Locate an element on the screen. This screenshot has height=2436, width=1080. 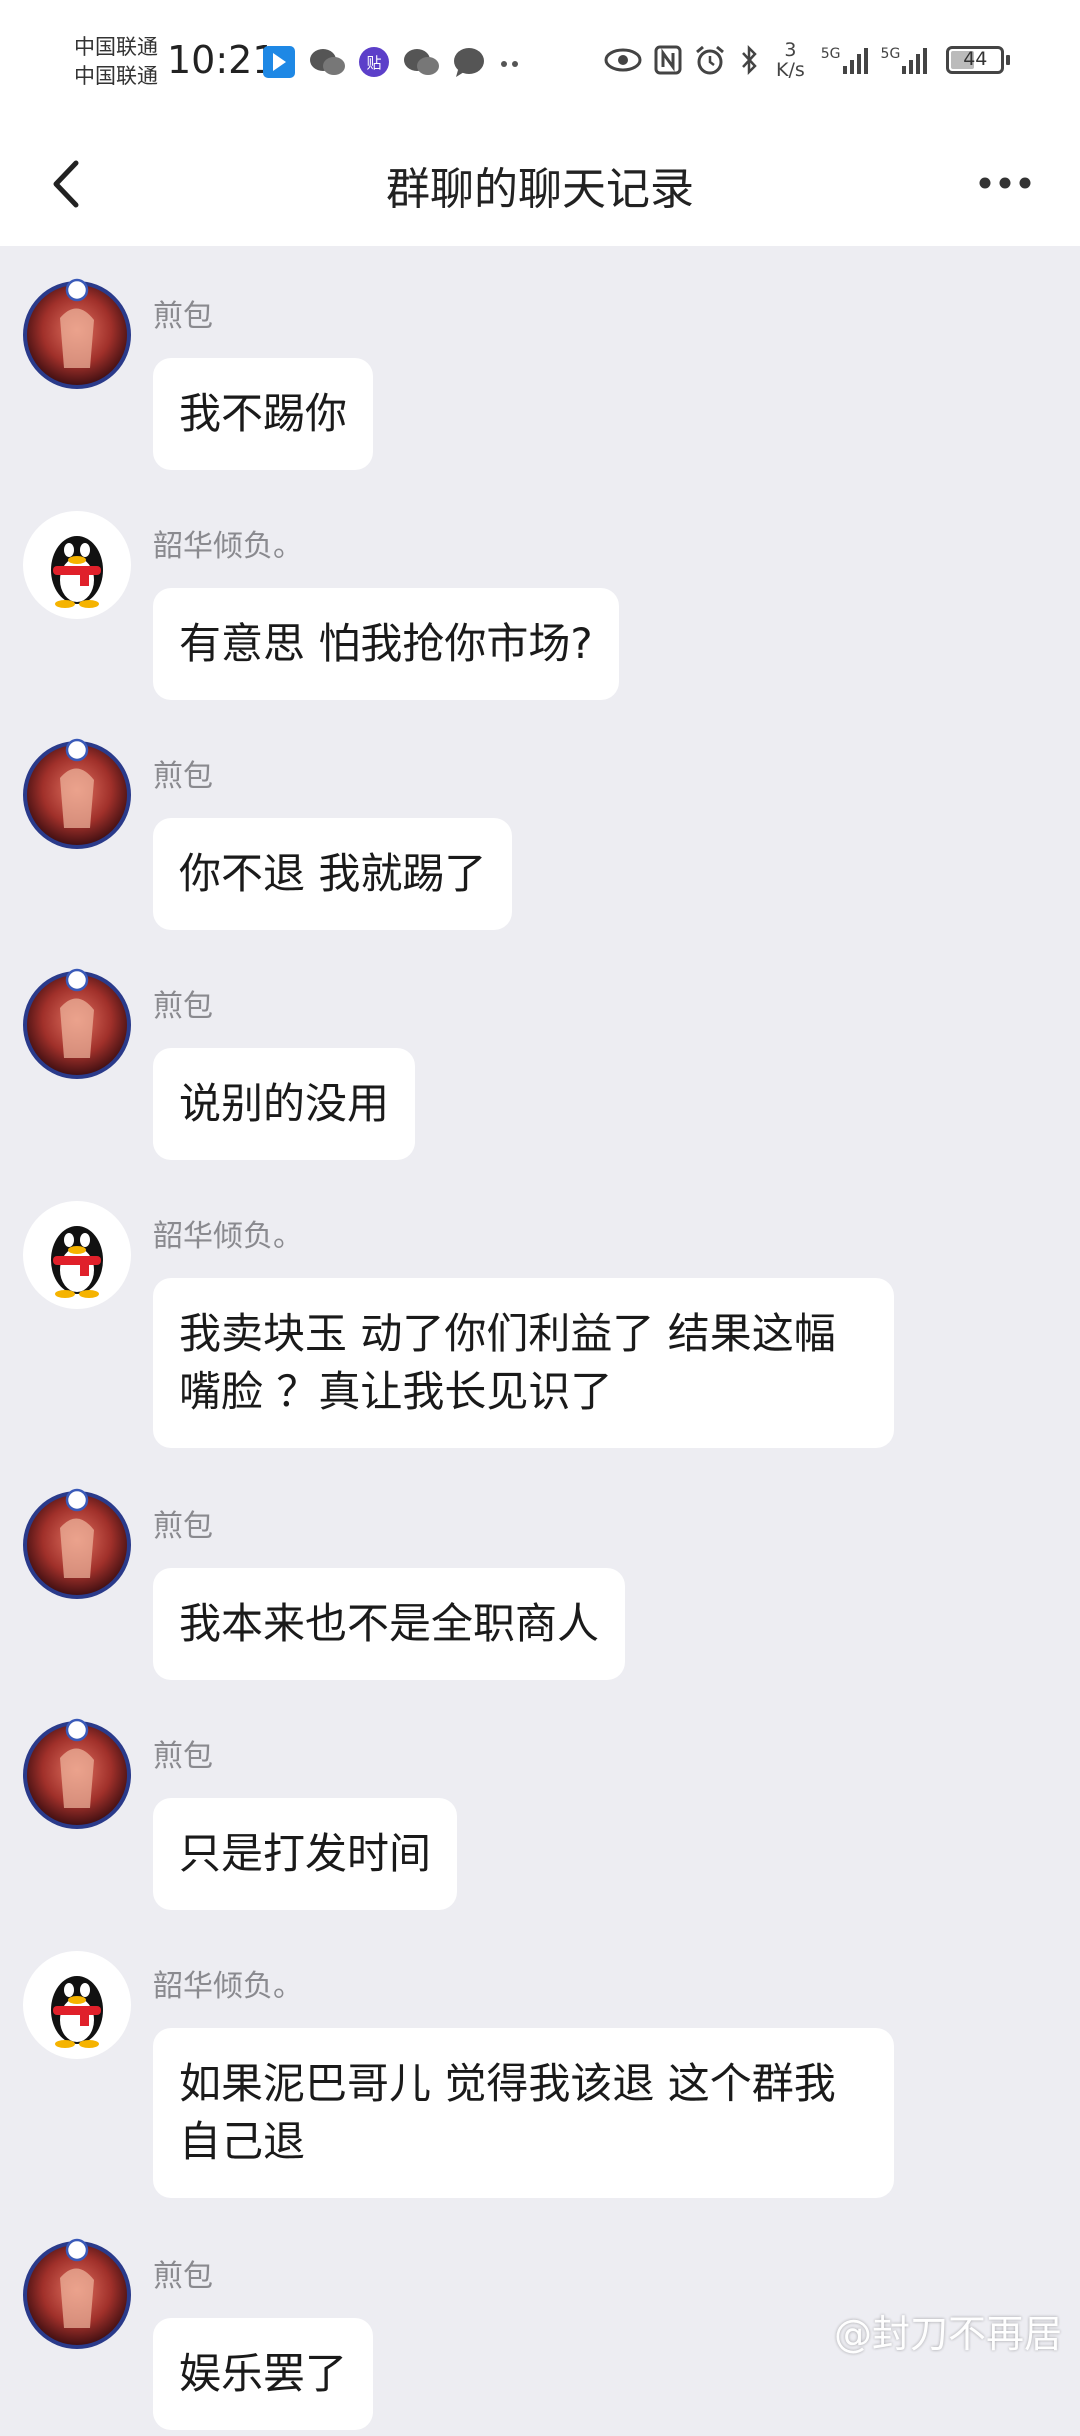
message-bubble: 你不退 我就踢了 is located at coordinates (333, 874).